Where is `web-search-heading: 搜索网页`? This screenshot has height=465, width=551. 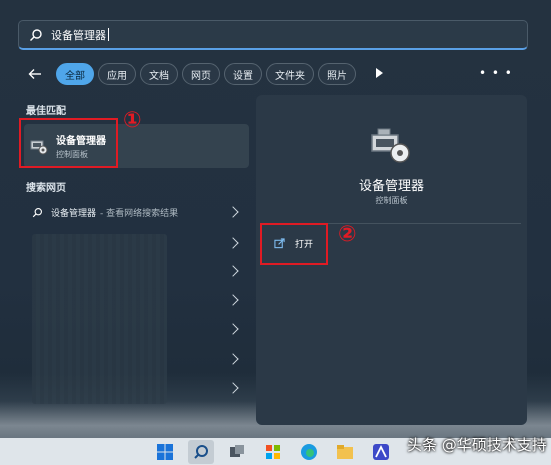
web-search-heading: 搜索网页 is located at coordinates (46, 188).